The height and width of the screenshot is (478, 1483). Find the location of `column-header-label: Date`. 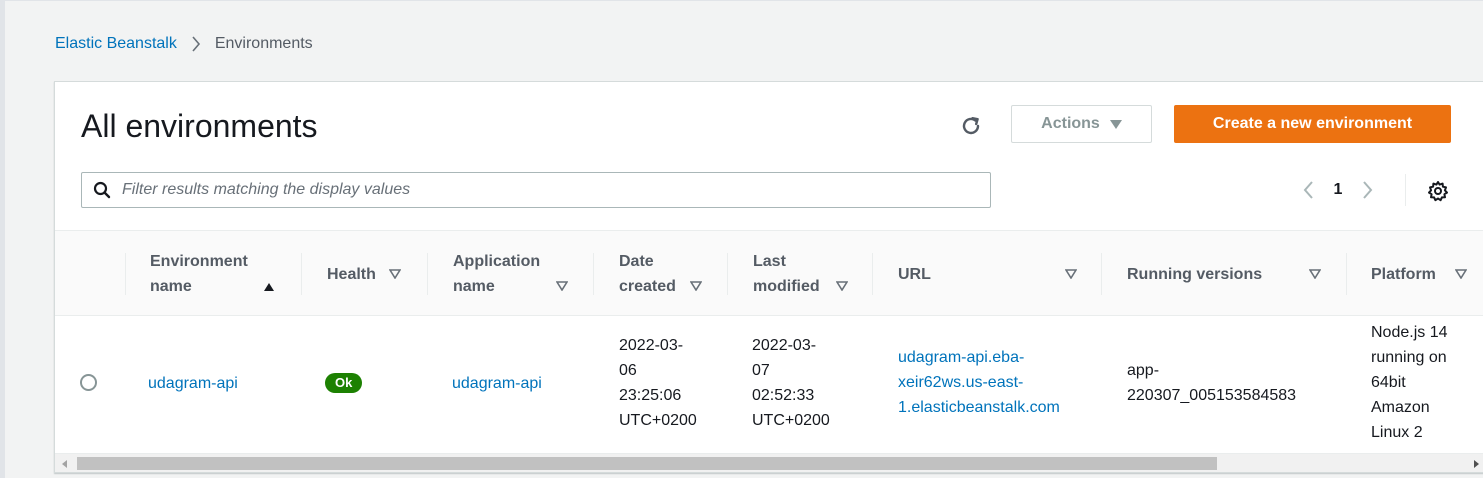

column-header-label: Date is located at coordinates (636, 261).